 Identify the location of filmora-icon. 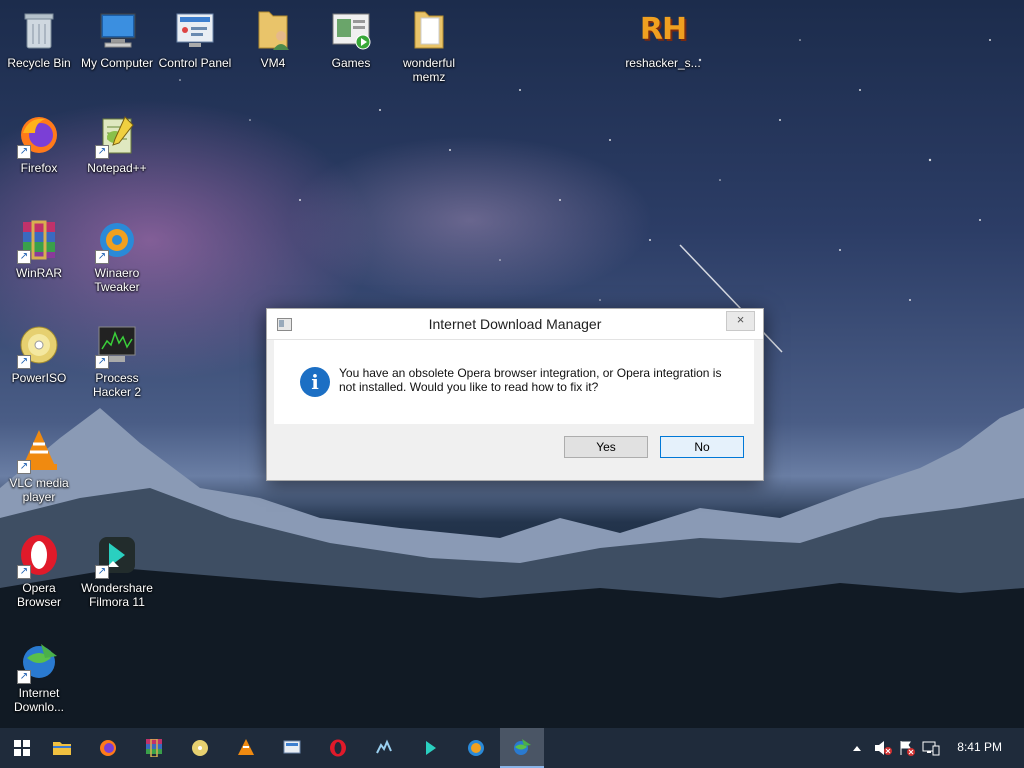
(431, 748).